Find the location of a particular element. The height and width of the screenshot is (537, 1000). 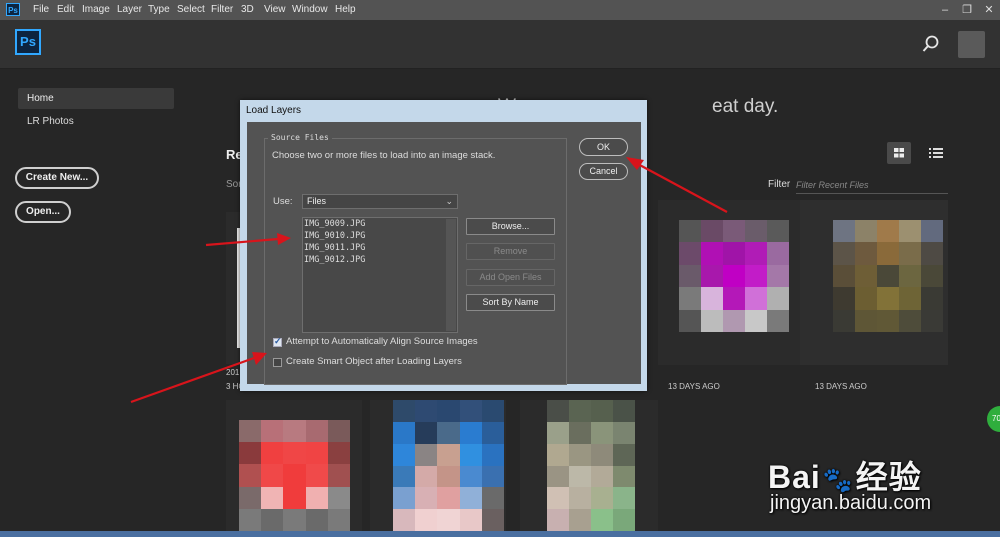

watermark-brand-latin: Bai is located at coordinates (794, 477).